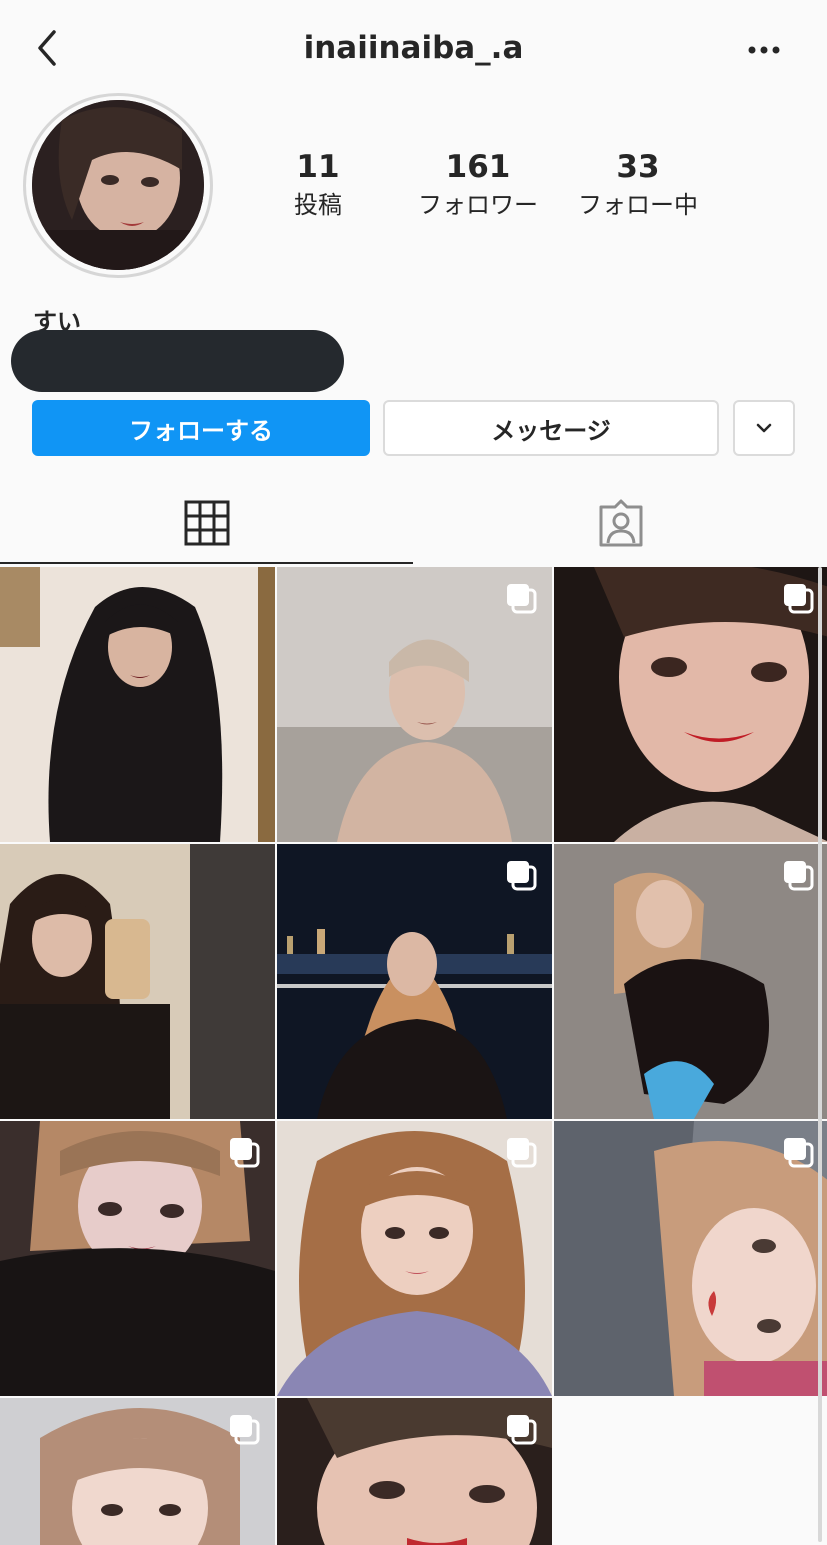  Describe the element at coordinates (478, 205) in the screenshot. I see `stat-followers-label: フォロワー` at that location.